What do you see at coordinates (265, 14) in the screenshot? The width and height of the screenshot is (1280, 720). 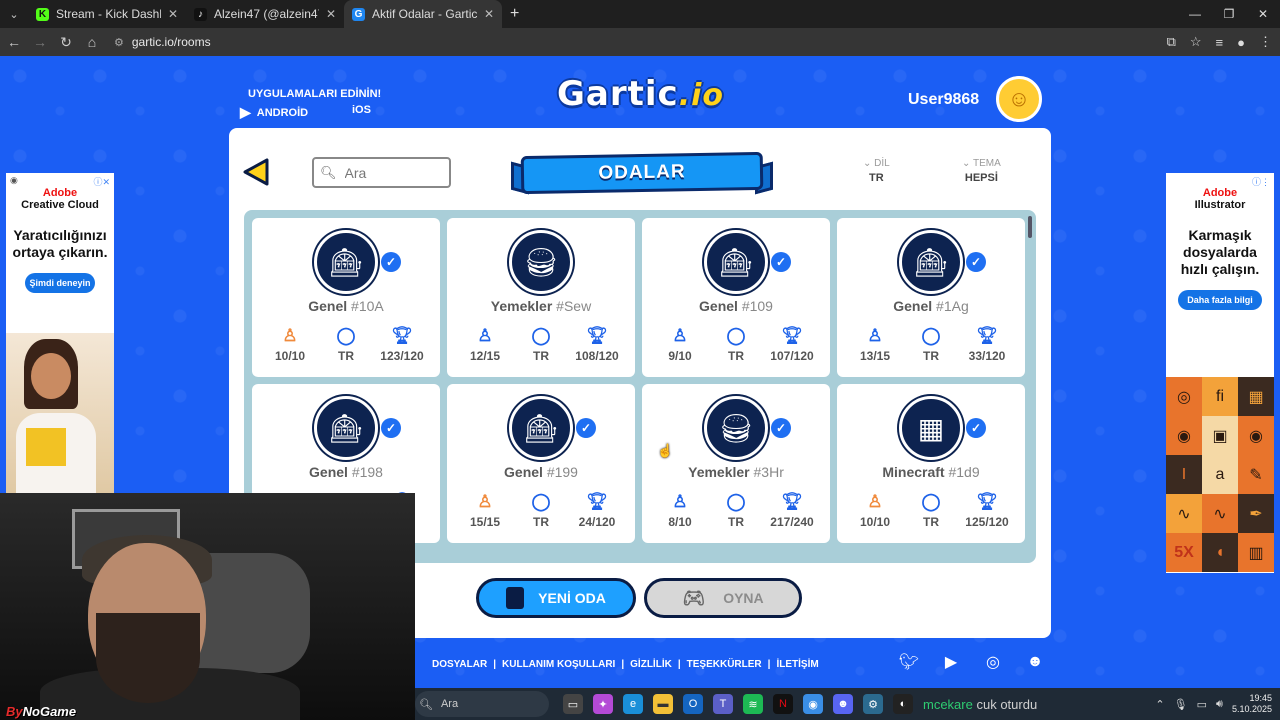 I see `browser-tab-1: ♪ Alzein47 (@alzein4735) | TikTok ✕` at bounding box center [265, 14].